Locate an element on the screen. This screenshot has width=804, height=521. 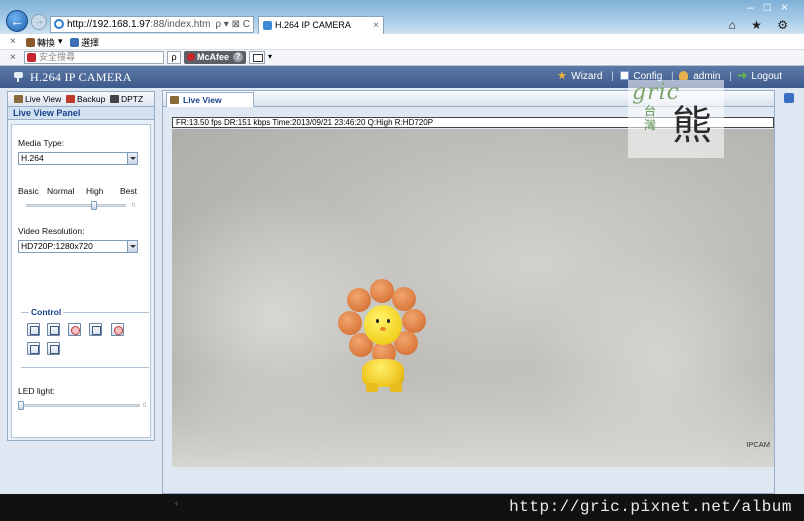
media-type-select: H.264 is located at coordinates (78, 158).